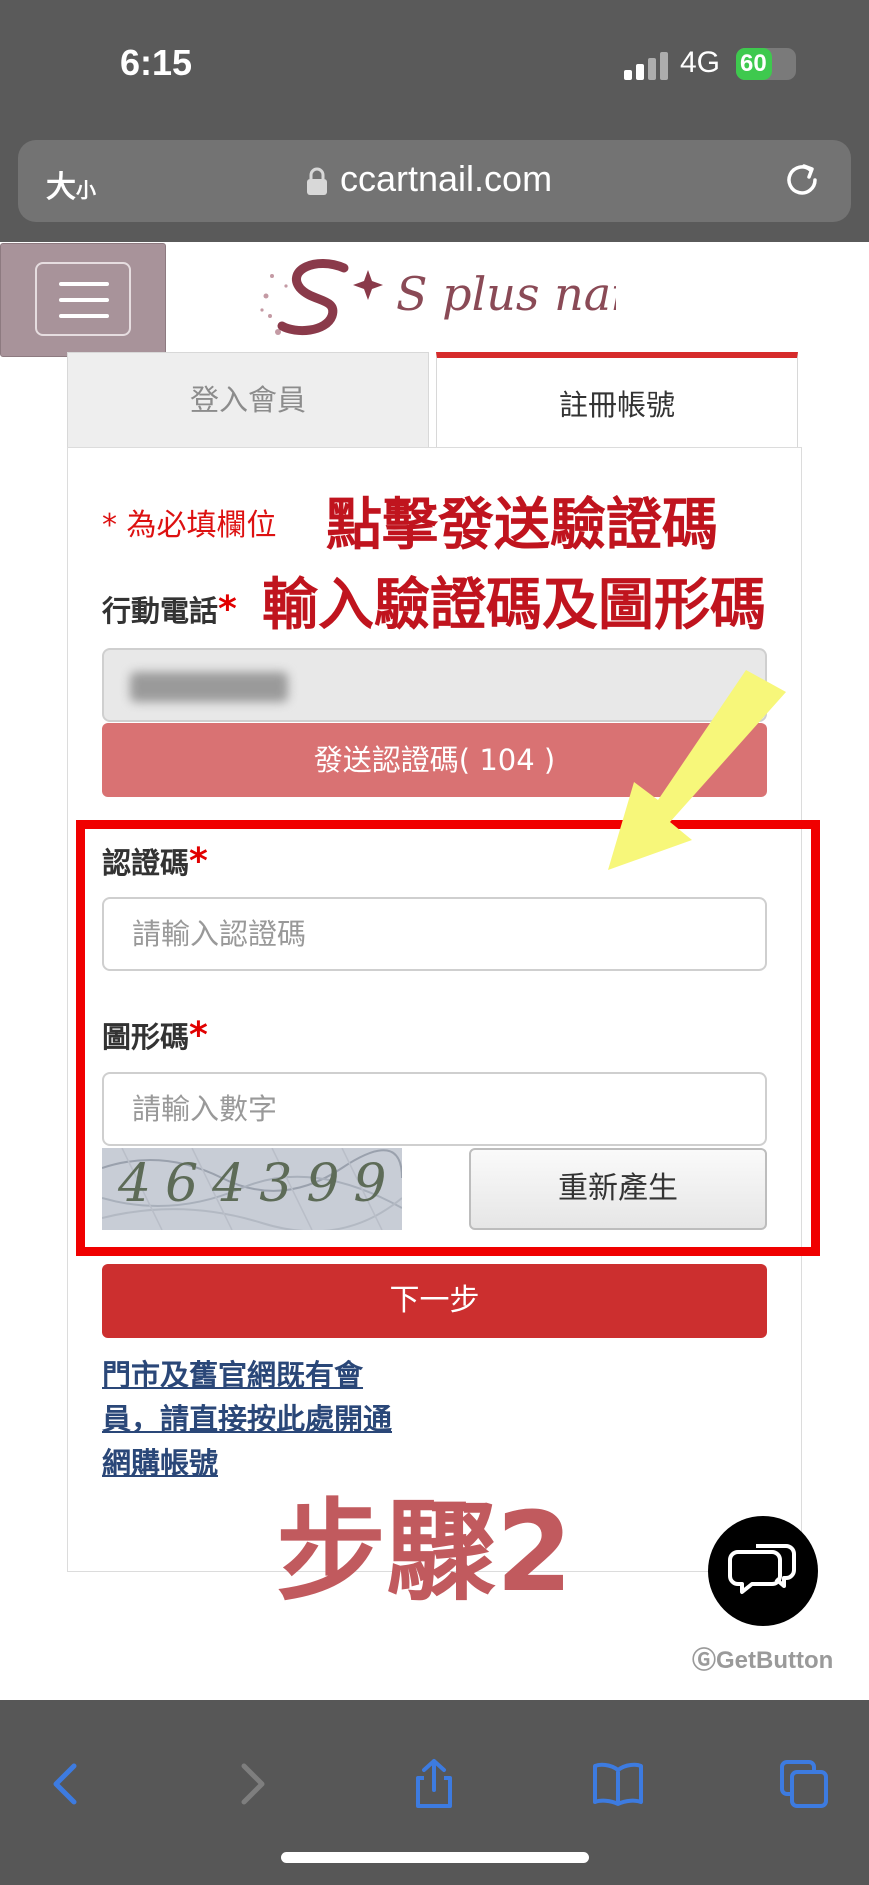 This screenshot has height=1885, width=869. I want to click on cellular-signal-icon, so click(646, 65).